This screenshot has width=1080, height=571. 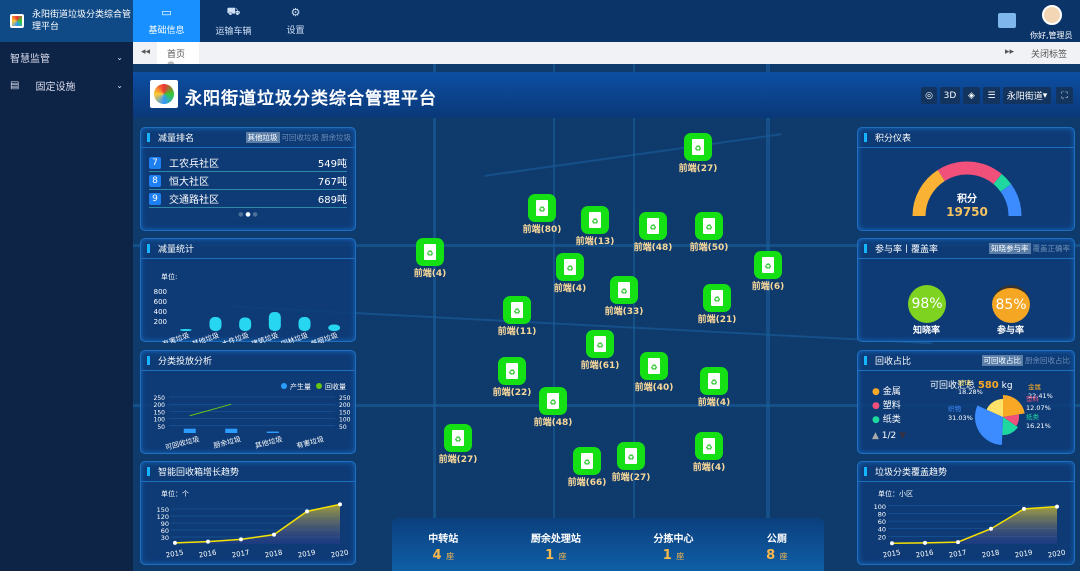 What do you see at coordinates (1047, 360) in the screenshot?
I see `tab-kitchen-ratio: 厨余回收占比` at bounding box center [1047, 360].